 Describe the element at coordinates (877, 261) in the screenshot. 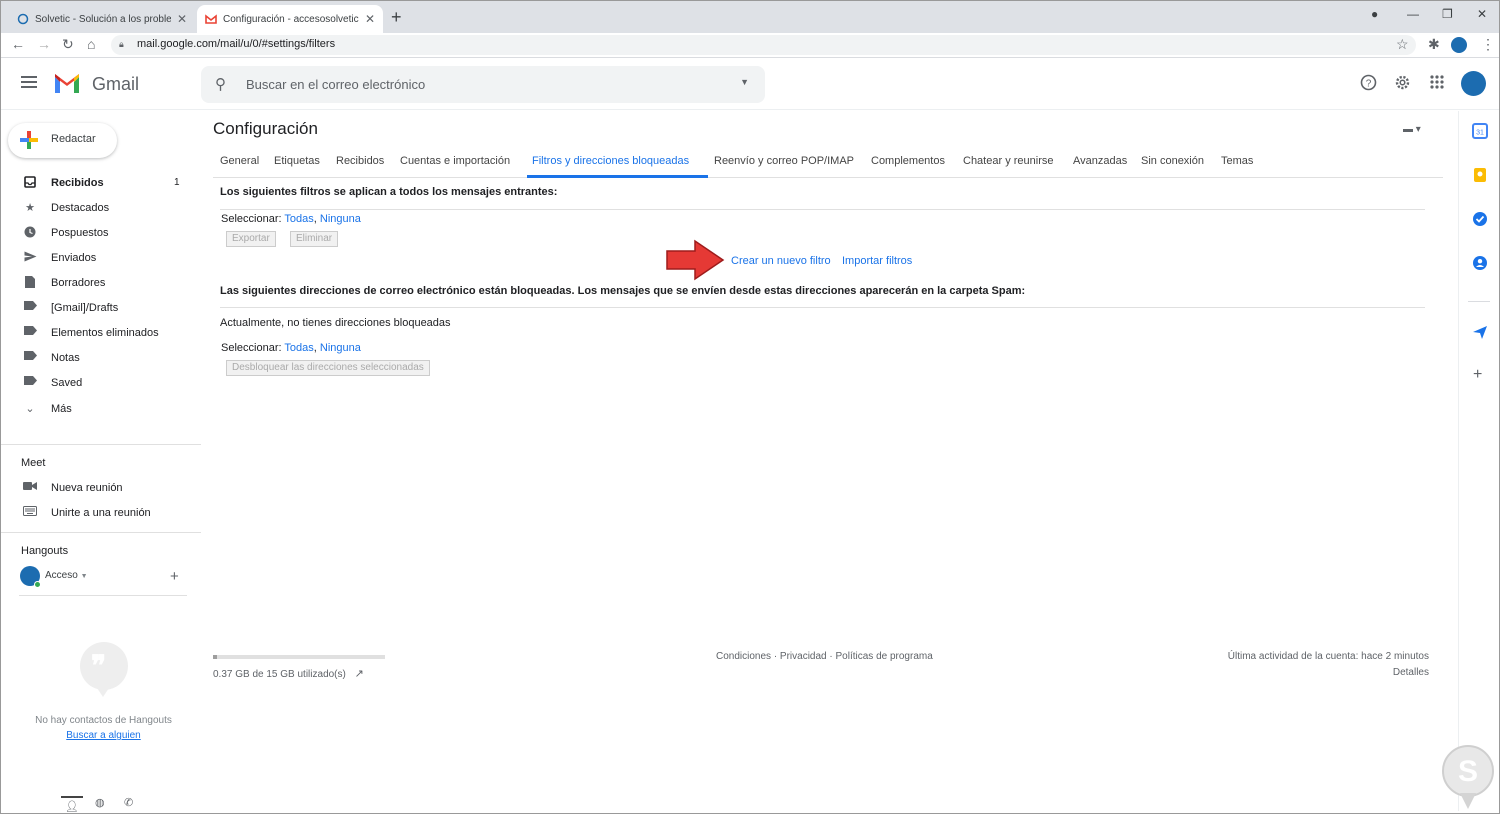

I see `import-filters-link: Importar filtros` at that location.